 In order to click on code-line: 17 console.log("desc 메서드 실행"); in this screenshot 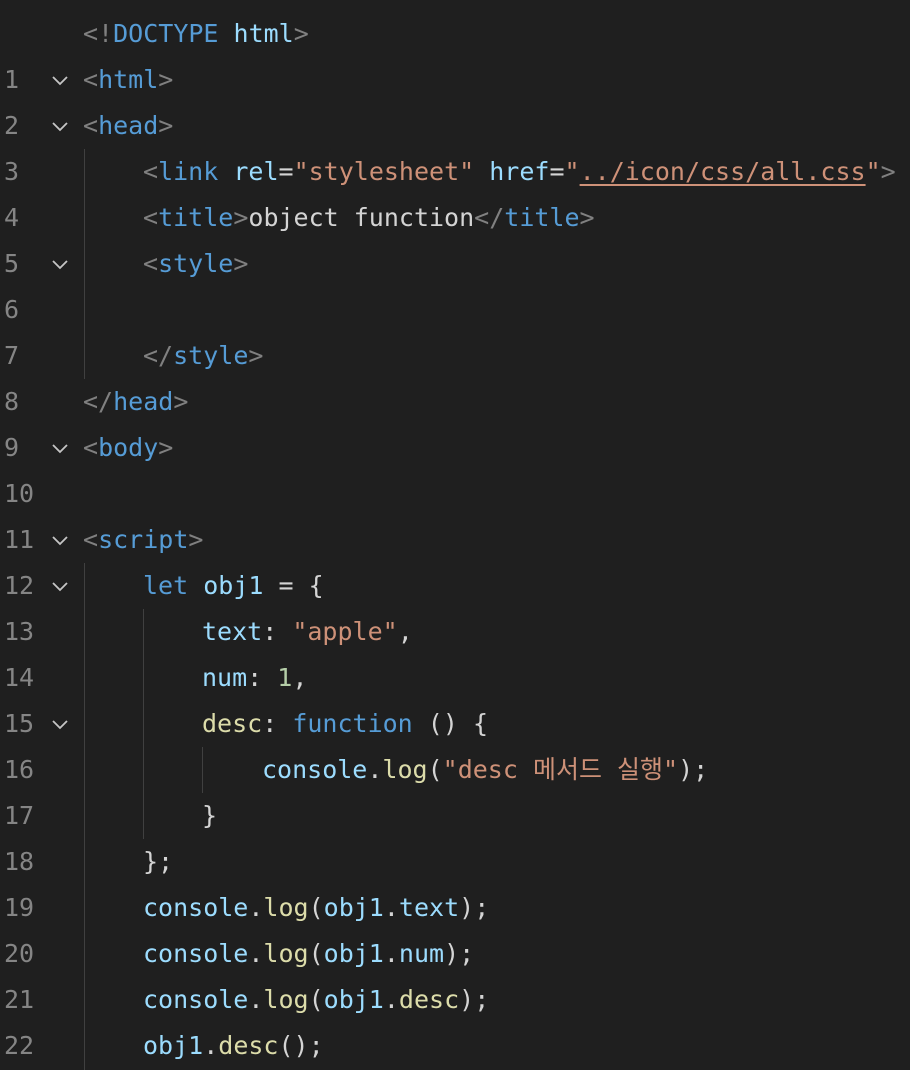, I will do `click(455, 788)`.